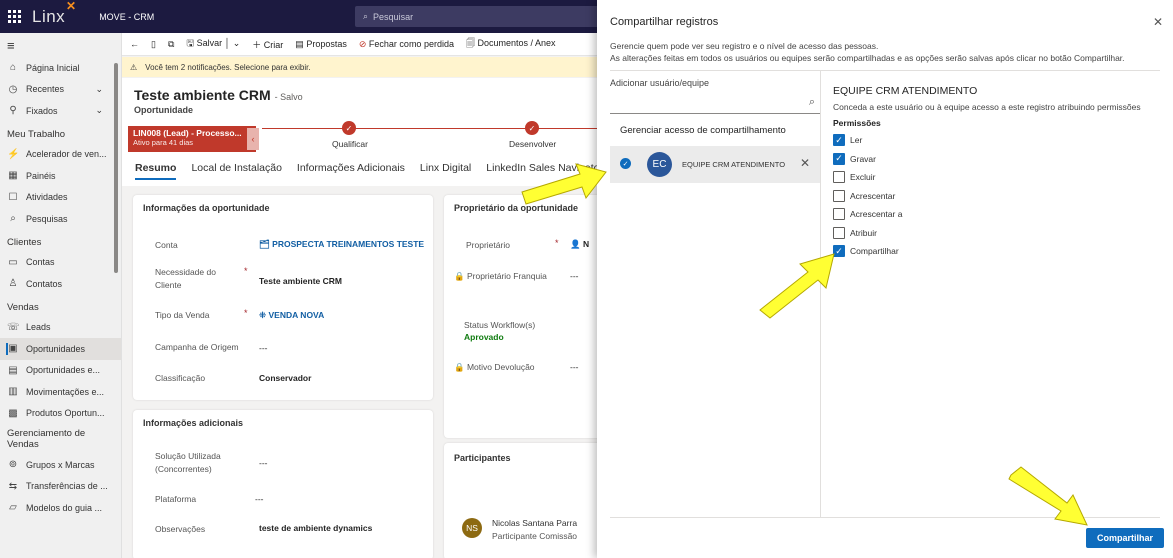 This screenshot has width=1173, height=558. I want to click on sidebar-item-fixados: ⚲ Fixados ⌄, so click(60, 111).